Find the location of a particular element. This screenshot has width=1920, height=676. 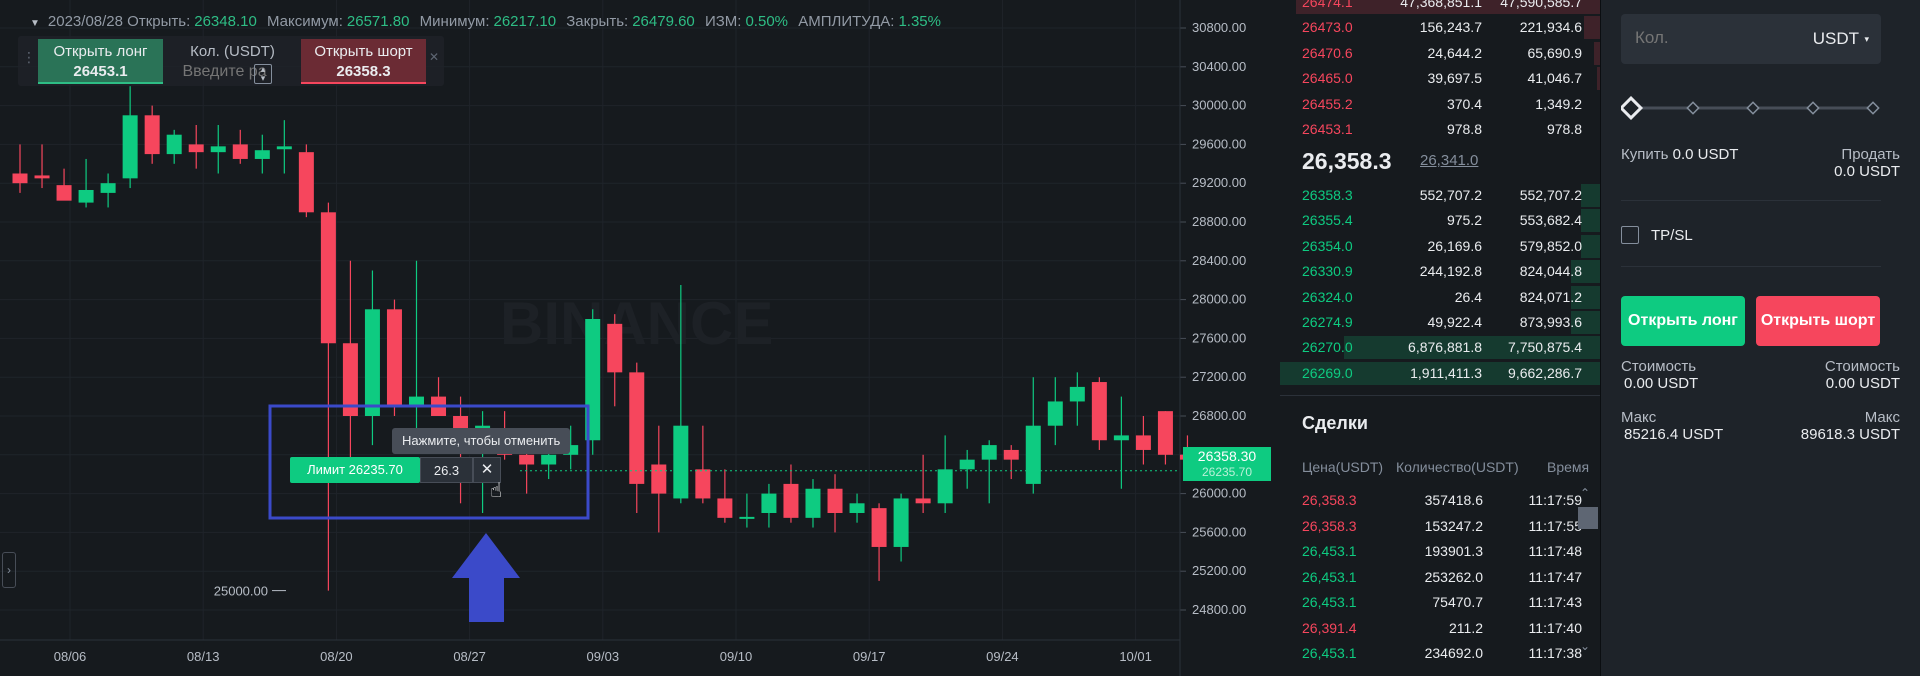

quantity-unit-select: USDT is located at coordinates (1836, 39).